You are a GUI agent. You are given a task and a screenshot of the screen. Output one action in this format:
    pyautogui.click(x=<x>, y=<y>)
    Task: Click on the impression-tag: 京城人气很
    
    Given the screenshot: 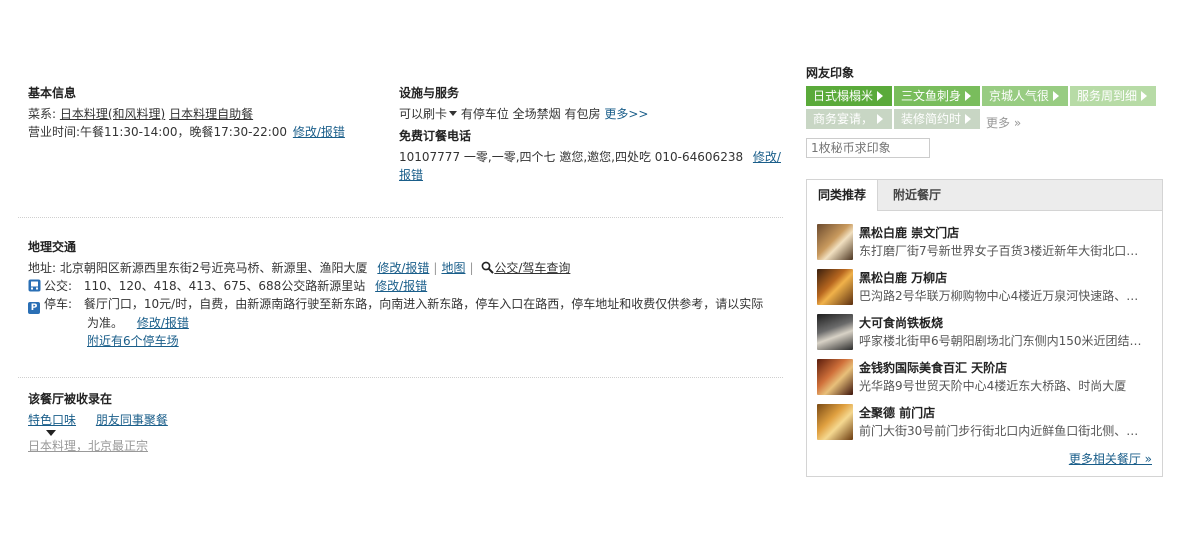 What is the action you would take?
    pyautogui.click(x=1025, y=96)
    